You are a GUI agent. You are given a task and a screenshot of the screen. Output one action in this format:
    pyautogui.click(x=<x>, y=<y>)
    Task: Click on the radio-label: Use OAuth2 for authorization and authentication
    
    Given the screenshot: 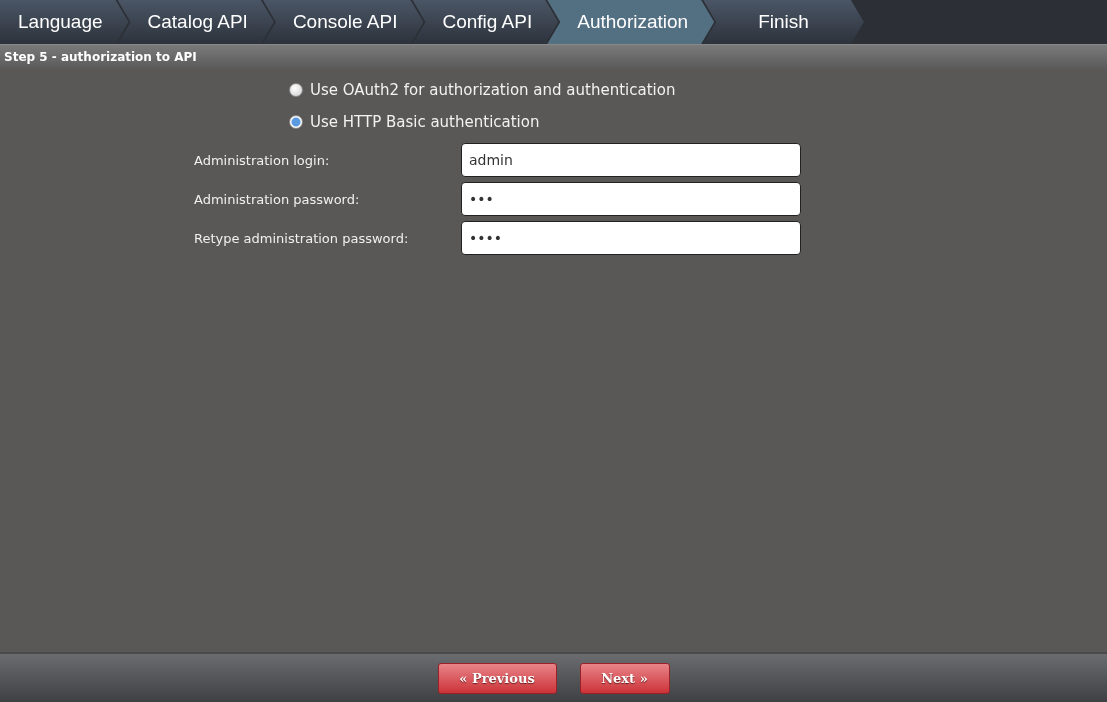 What is the action you would take?
    pyautogui.click(x=493, y=90)
    